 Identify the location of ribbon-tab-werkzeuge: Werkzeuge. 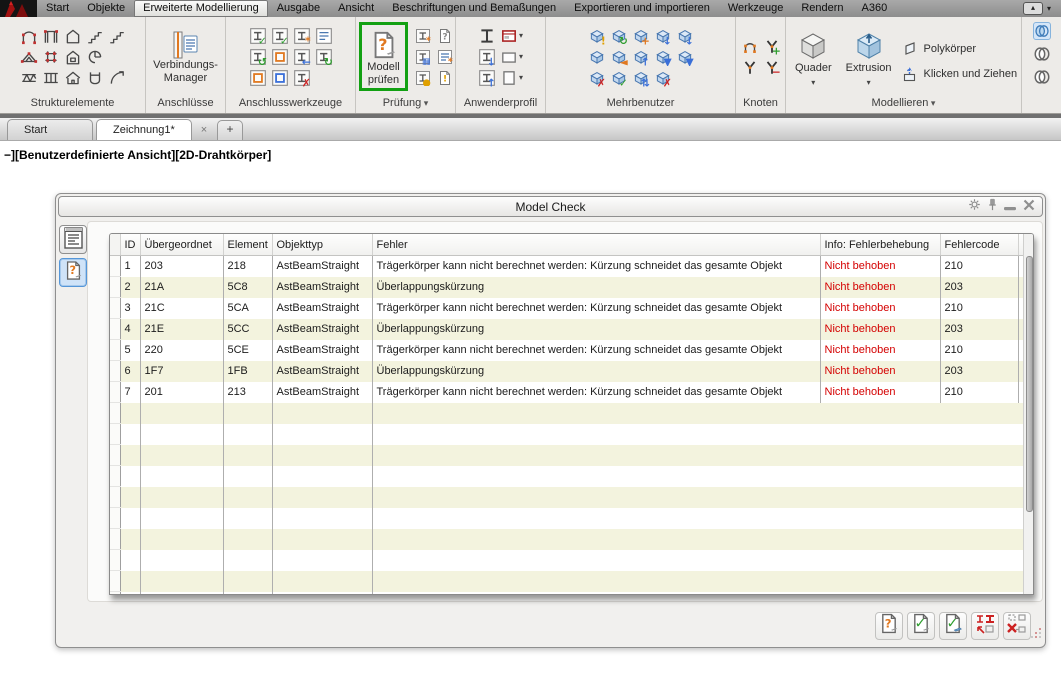
(755, 8).